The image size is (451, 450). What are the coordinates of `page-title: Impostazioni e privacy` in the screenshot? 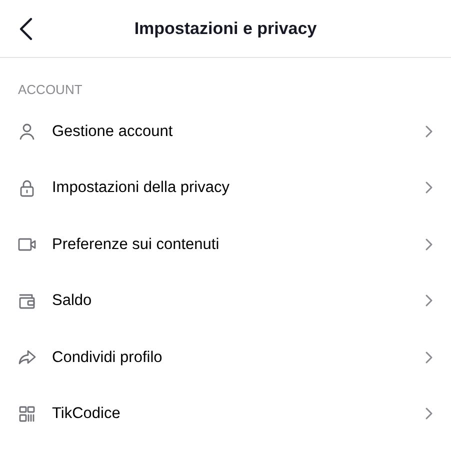 It's located at (225, 29).